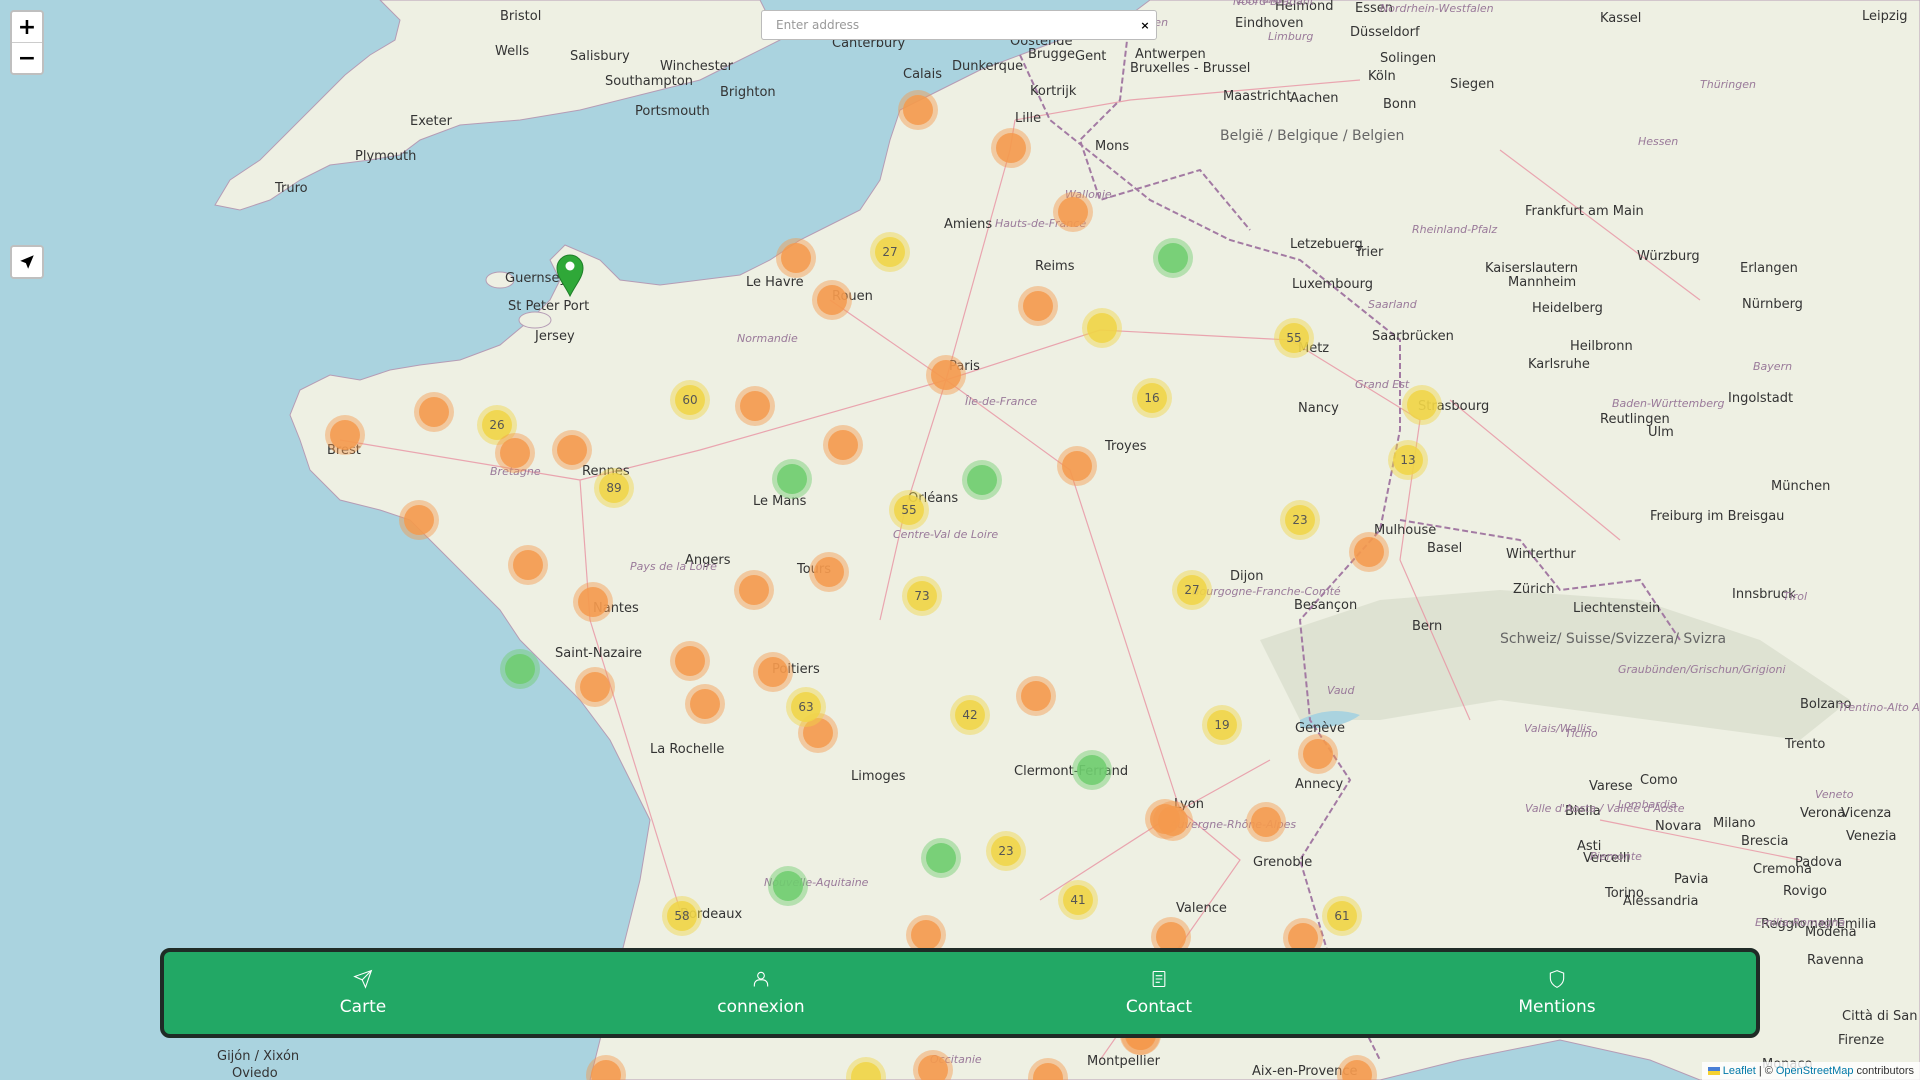 This screenshot has width=1920, height=1080. Describe the element at coordinates (1405, 530) in the screenshot. I see `place-label: Mulhouse` at that location.